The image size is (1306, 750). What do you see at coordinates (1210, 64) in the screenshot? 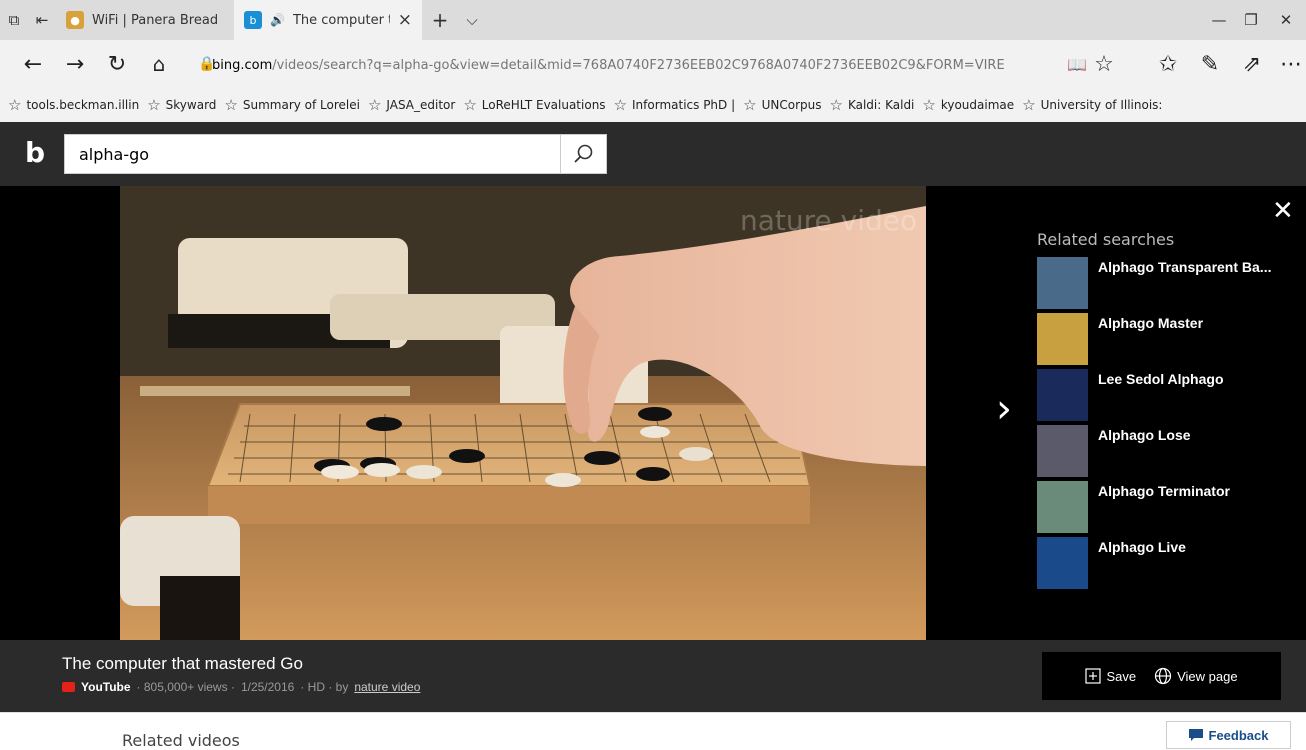
I see `pen-icon: ✎` at bounding box center [1210, 64].